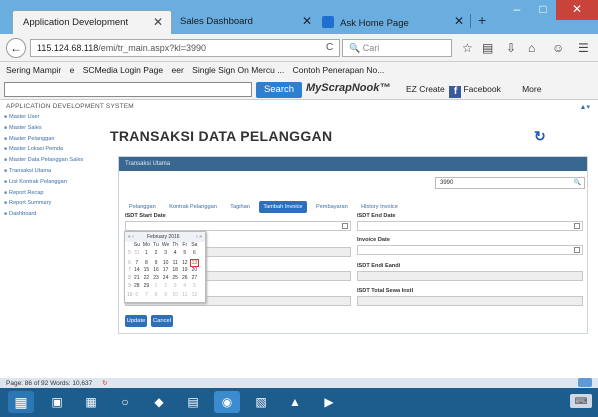  Describe the element at coordinates (470, 250) in the screenshot. I see `invoice-date-input` at that location.